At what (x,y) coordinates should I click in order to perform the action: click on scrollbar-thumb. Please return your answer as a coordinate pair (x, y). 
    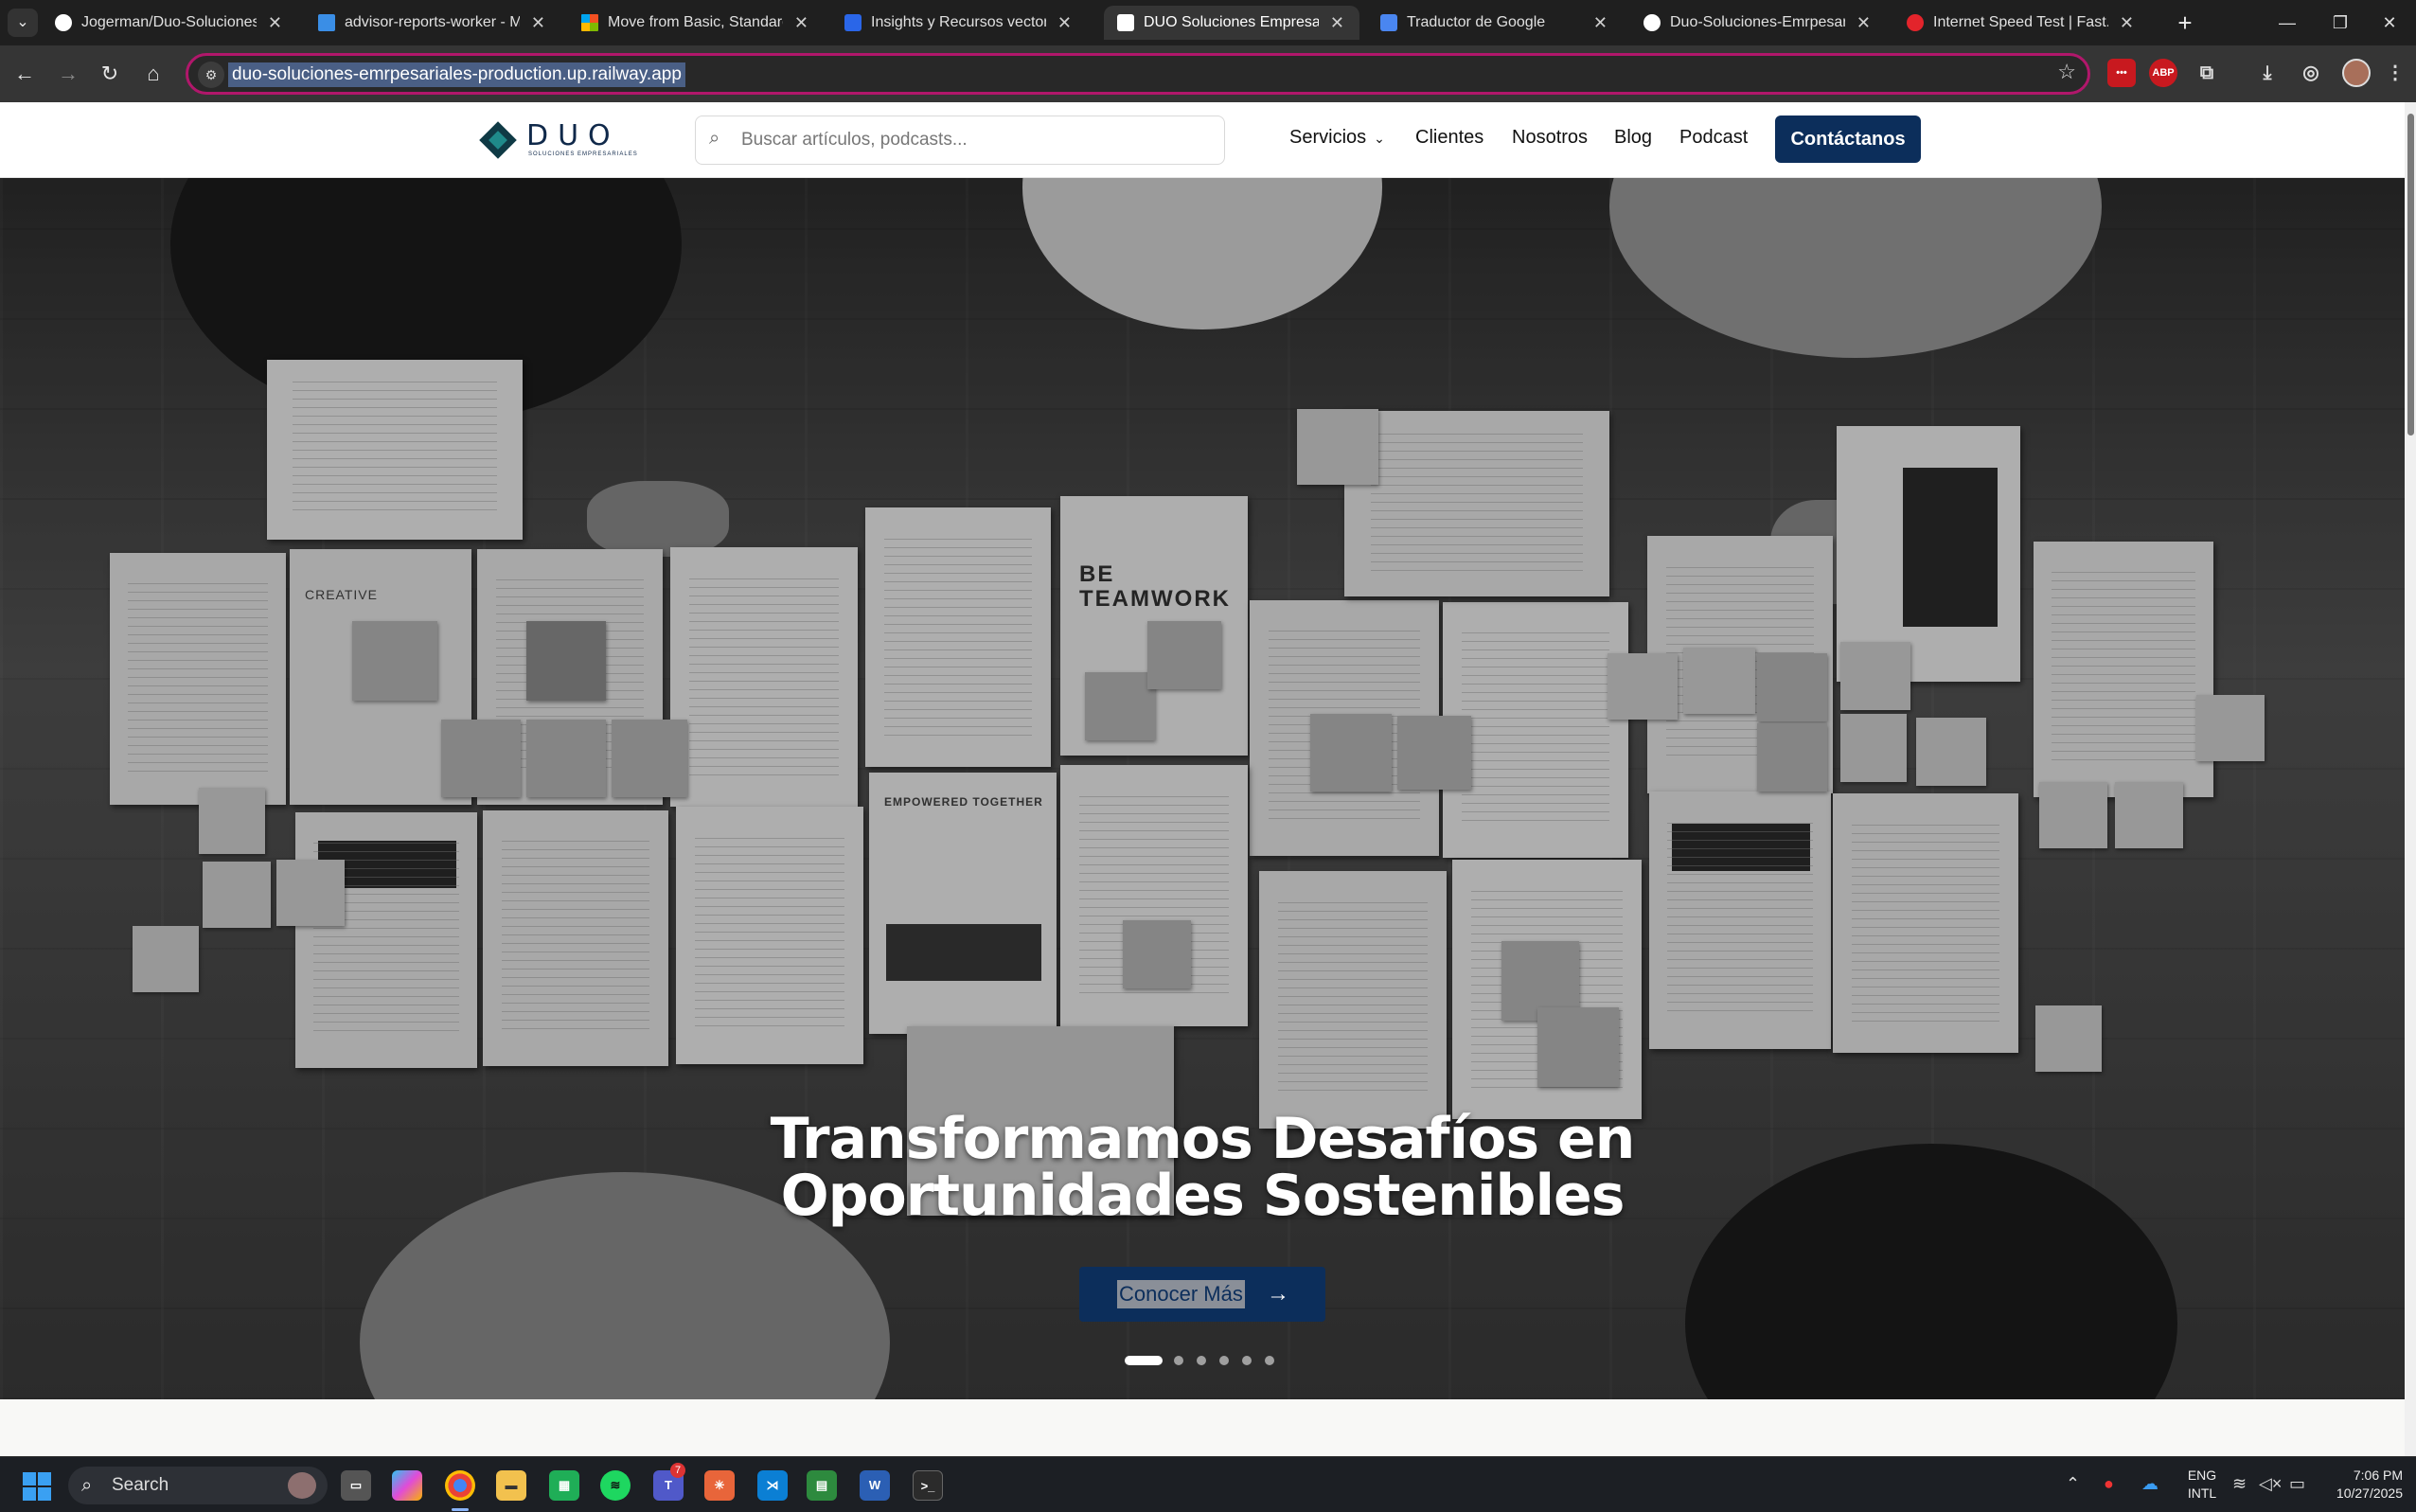
    Looking at the image, I should click on (2410, 275).